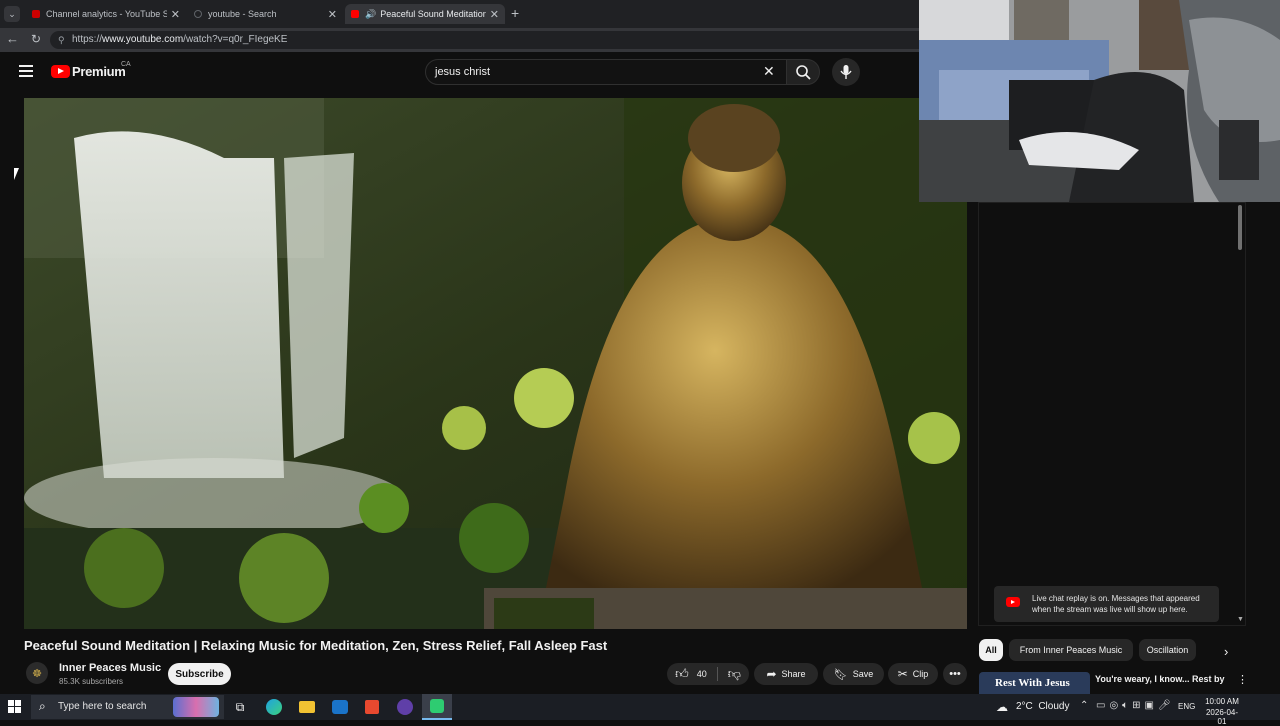 The height and width of the screenshot is (726, 1280). What do you see at coordinates (199, 674) in the screenshot?
I see `subscribe-button: Subscribe` at bounding box center [199, 674].